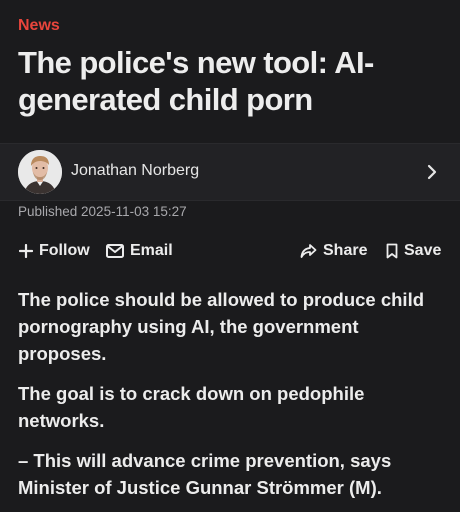  What do you see at coordinates (135, 170) in the screenshot?
I see `author-name: Jonathan Norberg` at bounding box center [135, 170].